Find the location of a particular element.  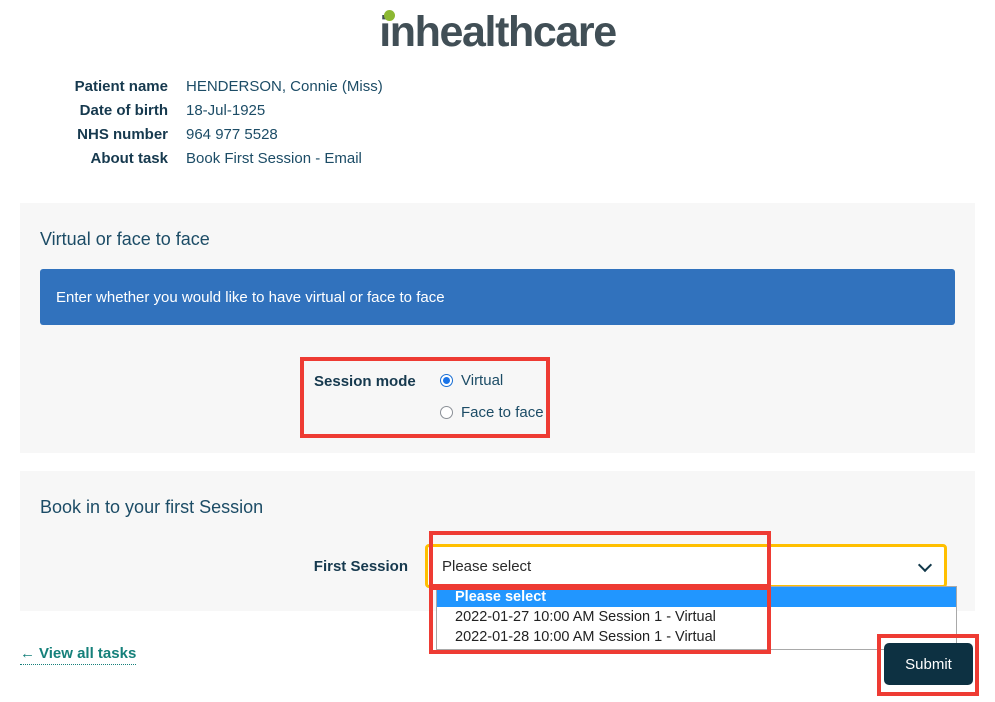

option-item: 2022-01-28 10:00 AM Session 1 - Virtual is located at coordinates (696, 637).